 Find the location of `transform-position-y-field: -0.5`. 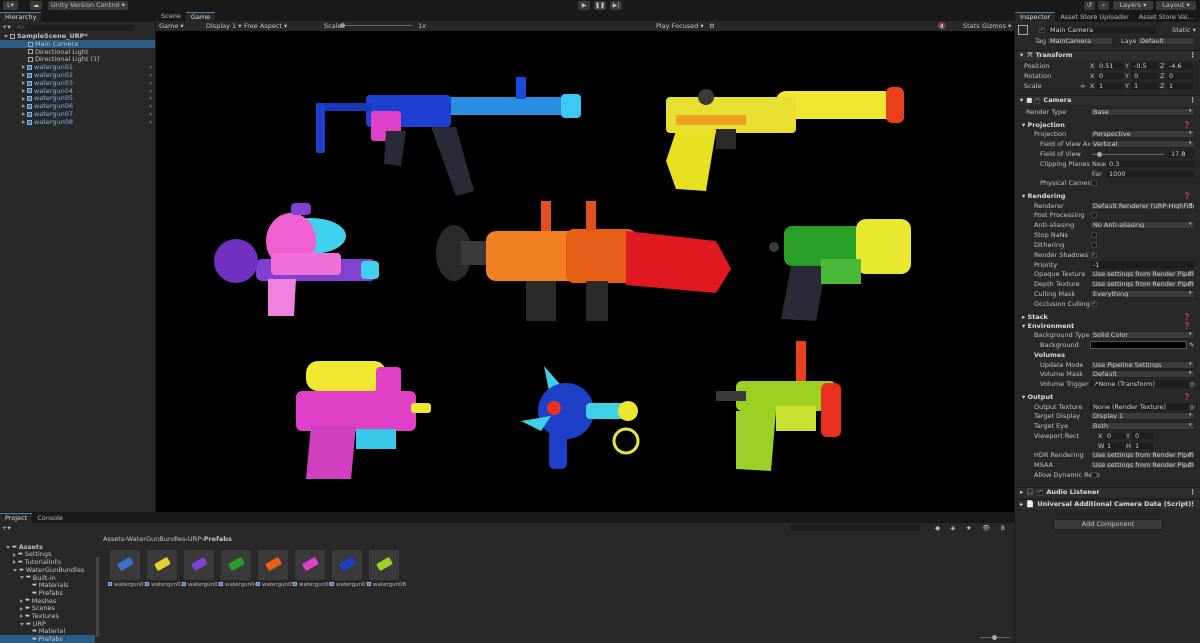

transform-position-y-field: -0.5 is located at coordinates (1144, 66).